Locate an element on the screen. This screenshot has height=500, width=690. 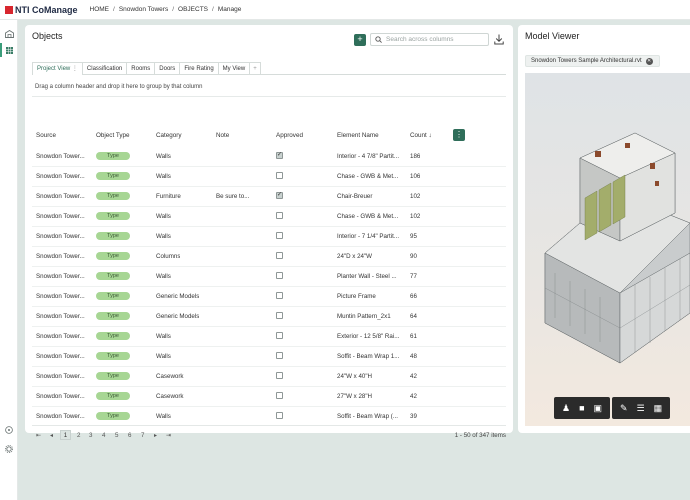
app-logo: NTI CoManage is located at coordinates (41, 10).